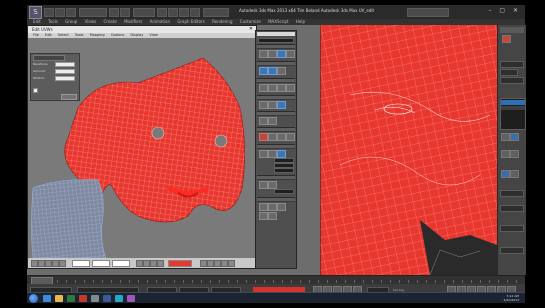 The height and width of the screenshot is (308, 545). I want to click on uv-menu-select: Select, so click(63, 35).